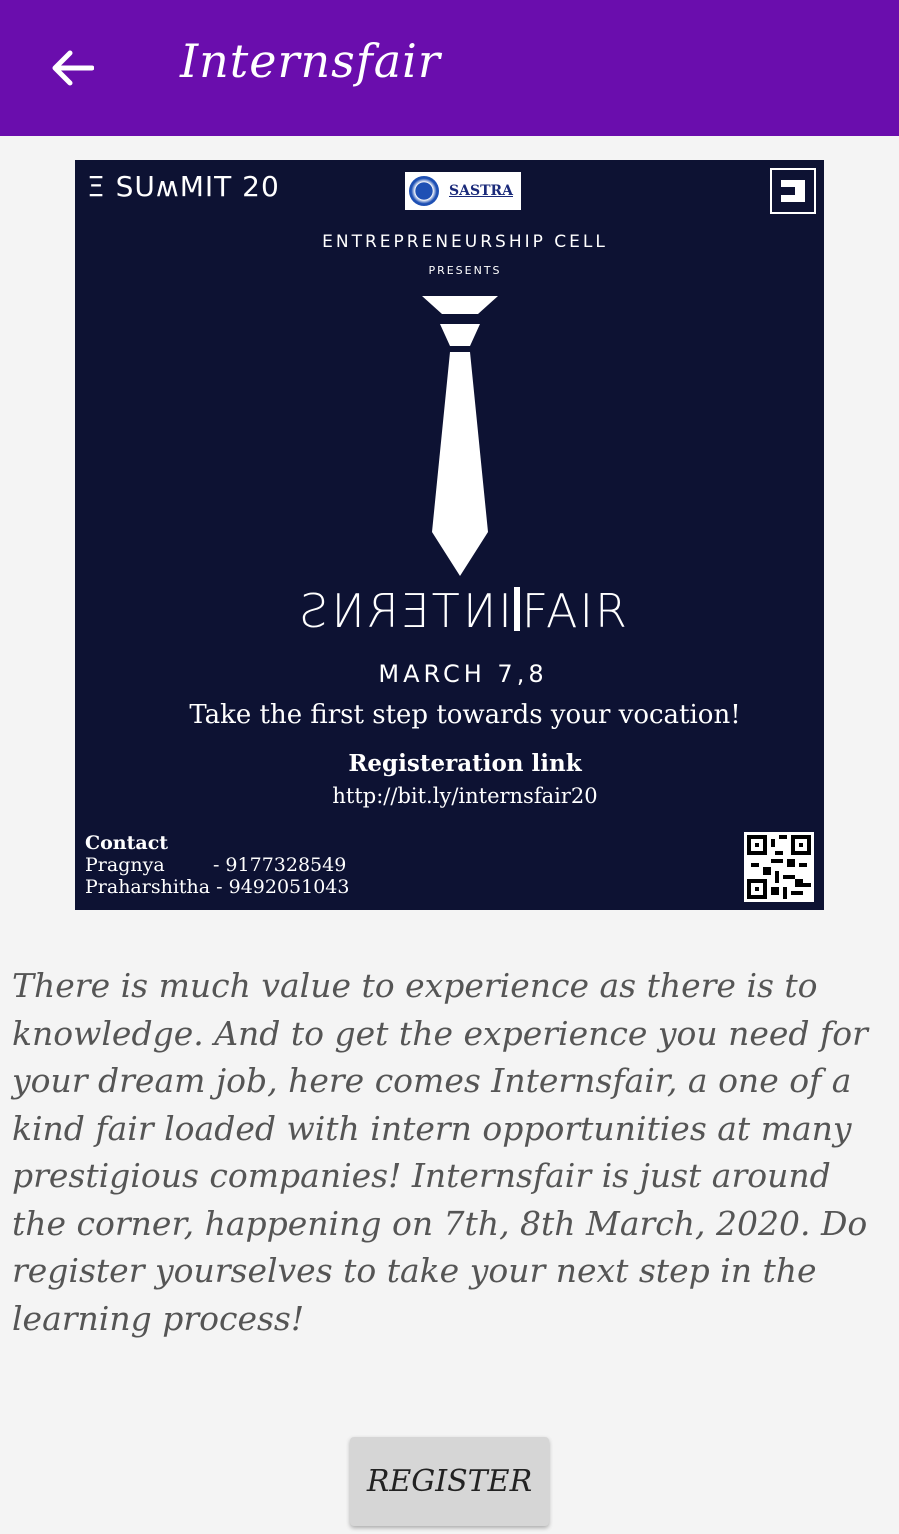  I want to click on back-button, so click(72, 68).